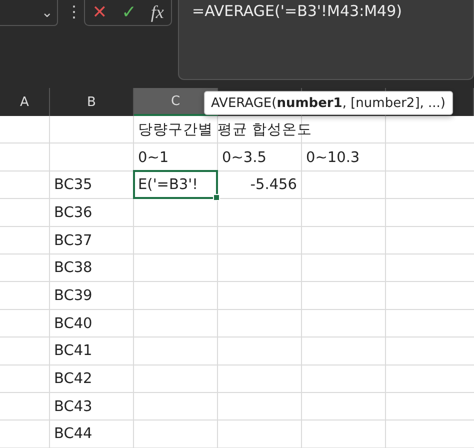  I want to click on cell-text: 당량구간별 평균 합성온도, so click(225, 130).